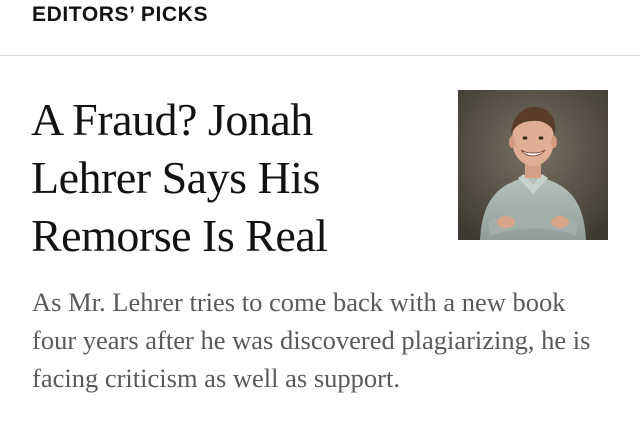 Image resolution: width=640 pixels, height=435 pixels. I want to click on section-header: EDITORS’ PICKS, so click(320, 28).